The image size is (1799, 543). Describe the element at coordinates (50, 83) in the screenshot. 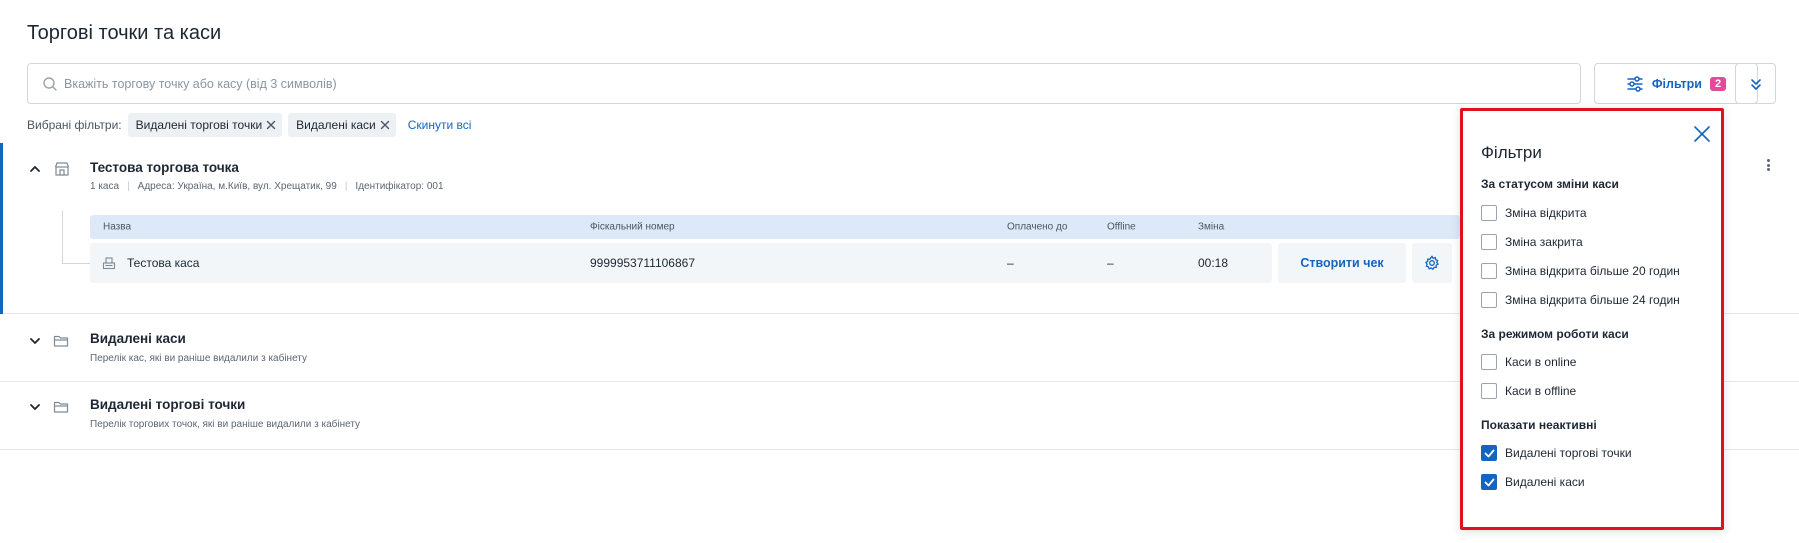

I see `search-icon` at that location.